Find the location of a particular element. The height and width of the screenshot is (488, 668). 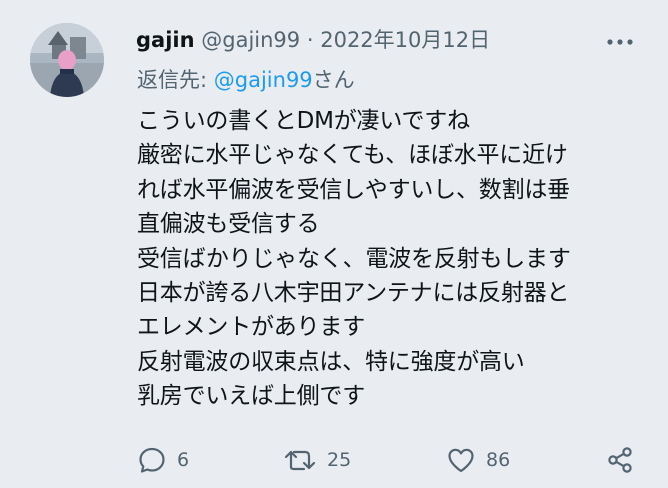

share-button is located at coordinates (620, 460).